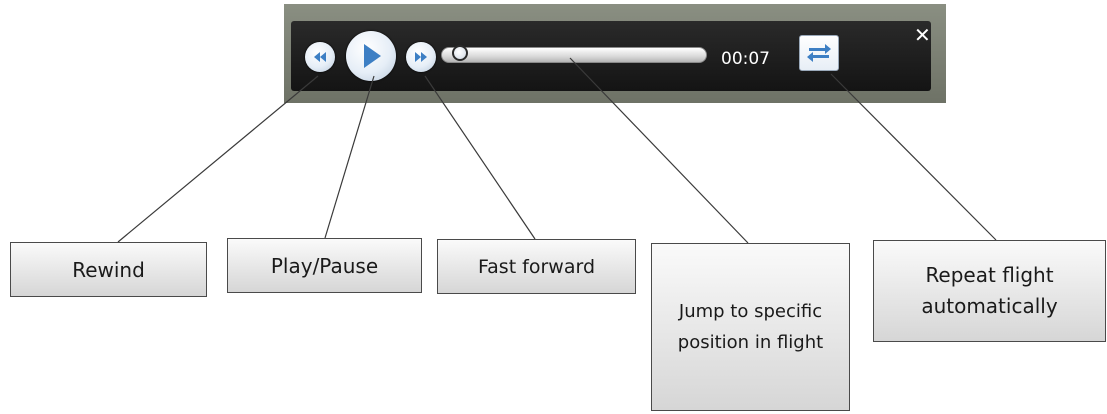 The height and width of the screenshot is (414, 1107). I want to click on leader-line-seek, so click(659, 150).